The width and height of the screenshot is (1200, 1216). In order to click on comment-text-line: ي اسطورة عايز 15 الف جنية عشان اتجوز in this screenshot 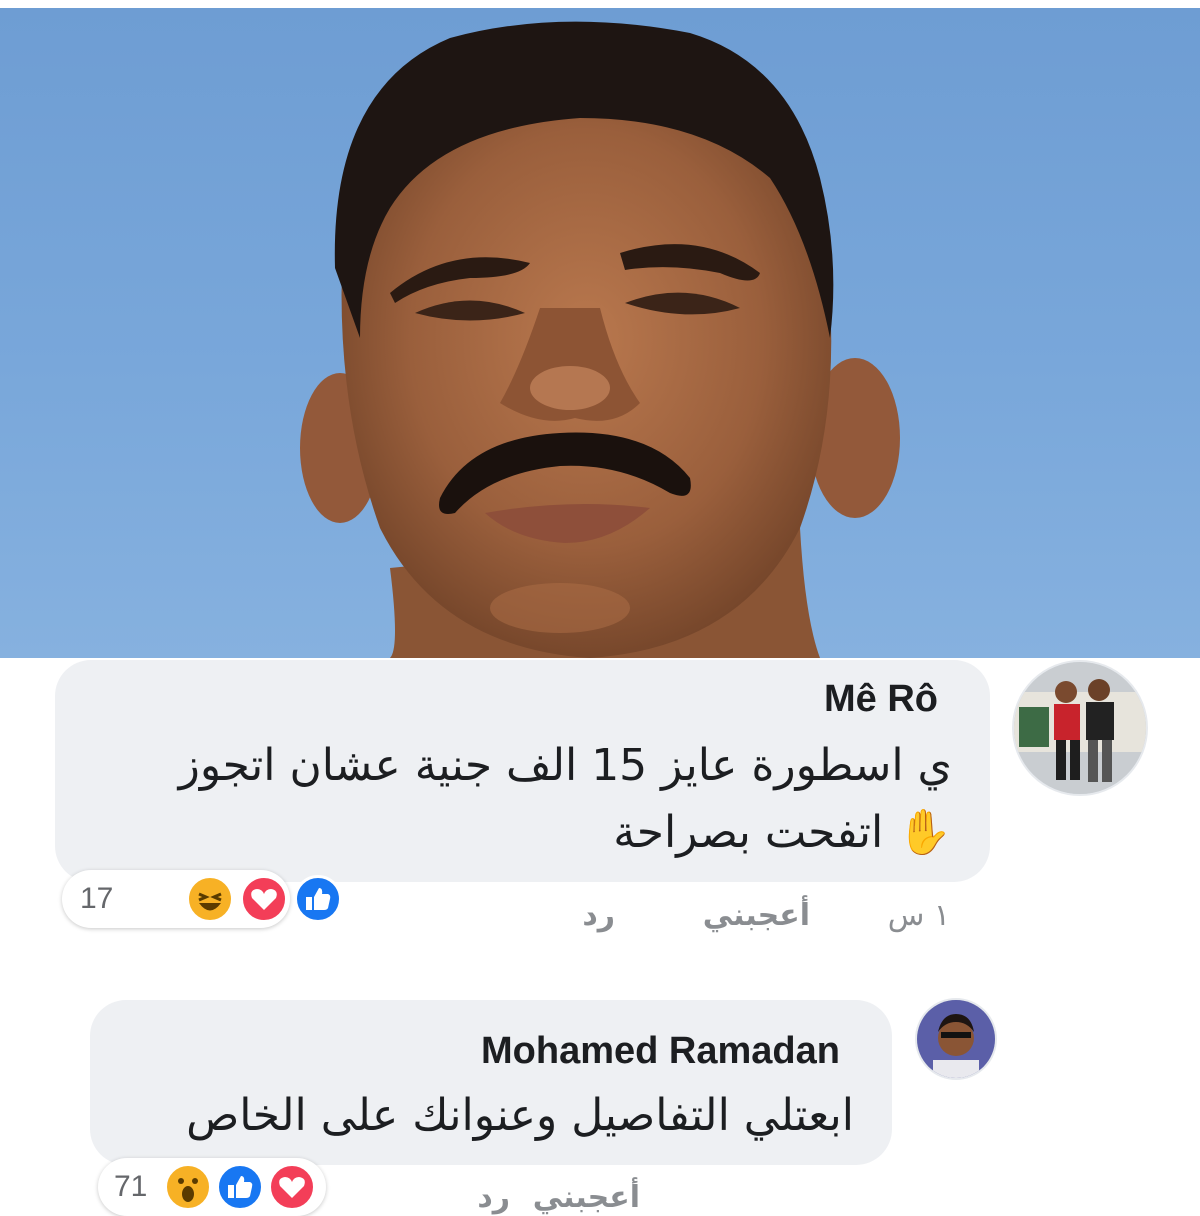, I will do `click(565, 765)`.